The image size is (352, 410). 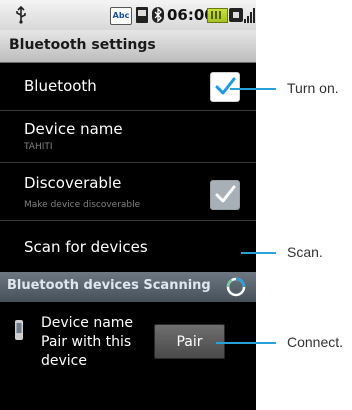 What do you see at coordinates (87, 323) in the screenshot?
I see `device-name-text: Device name` at bounding box center [87, 323].